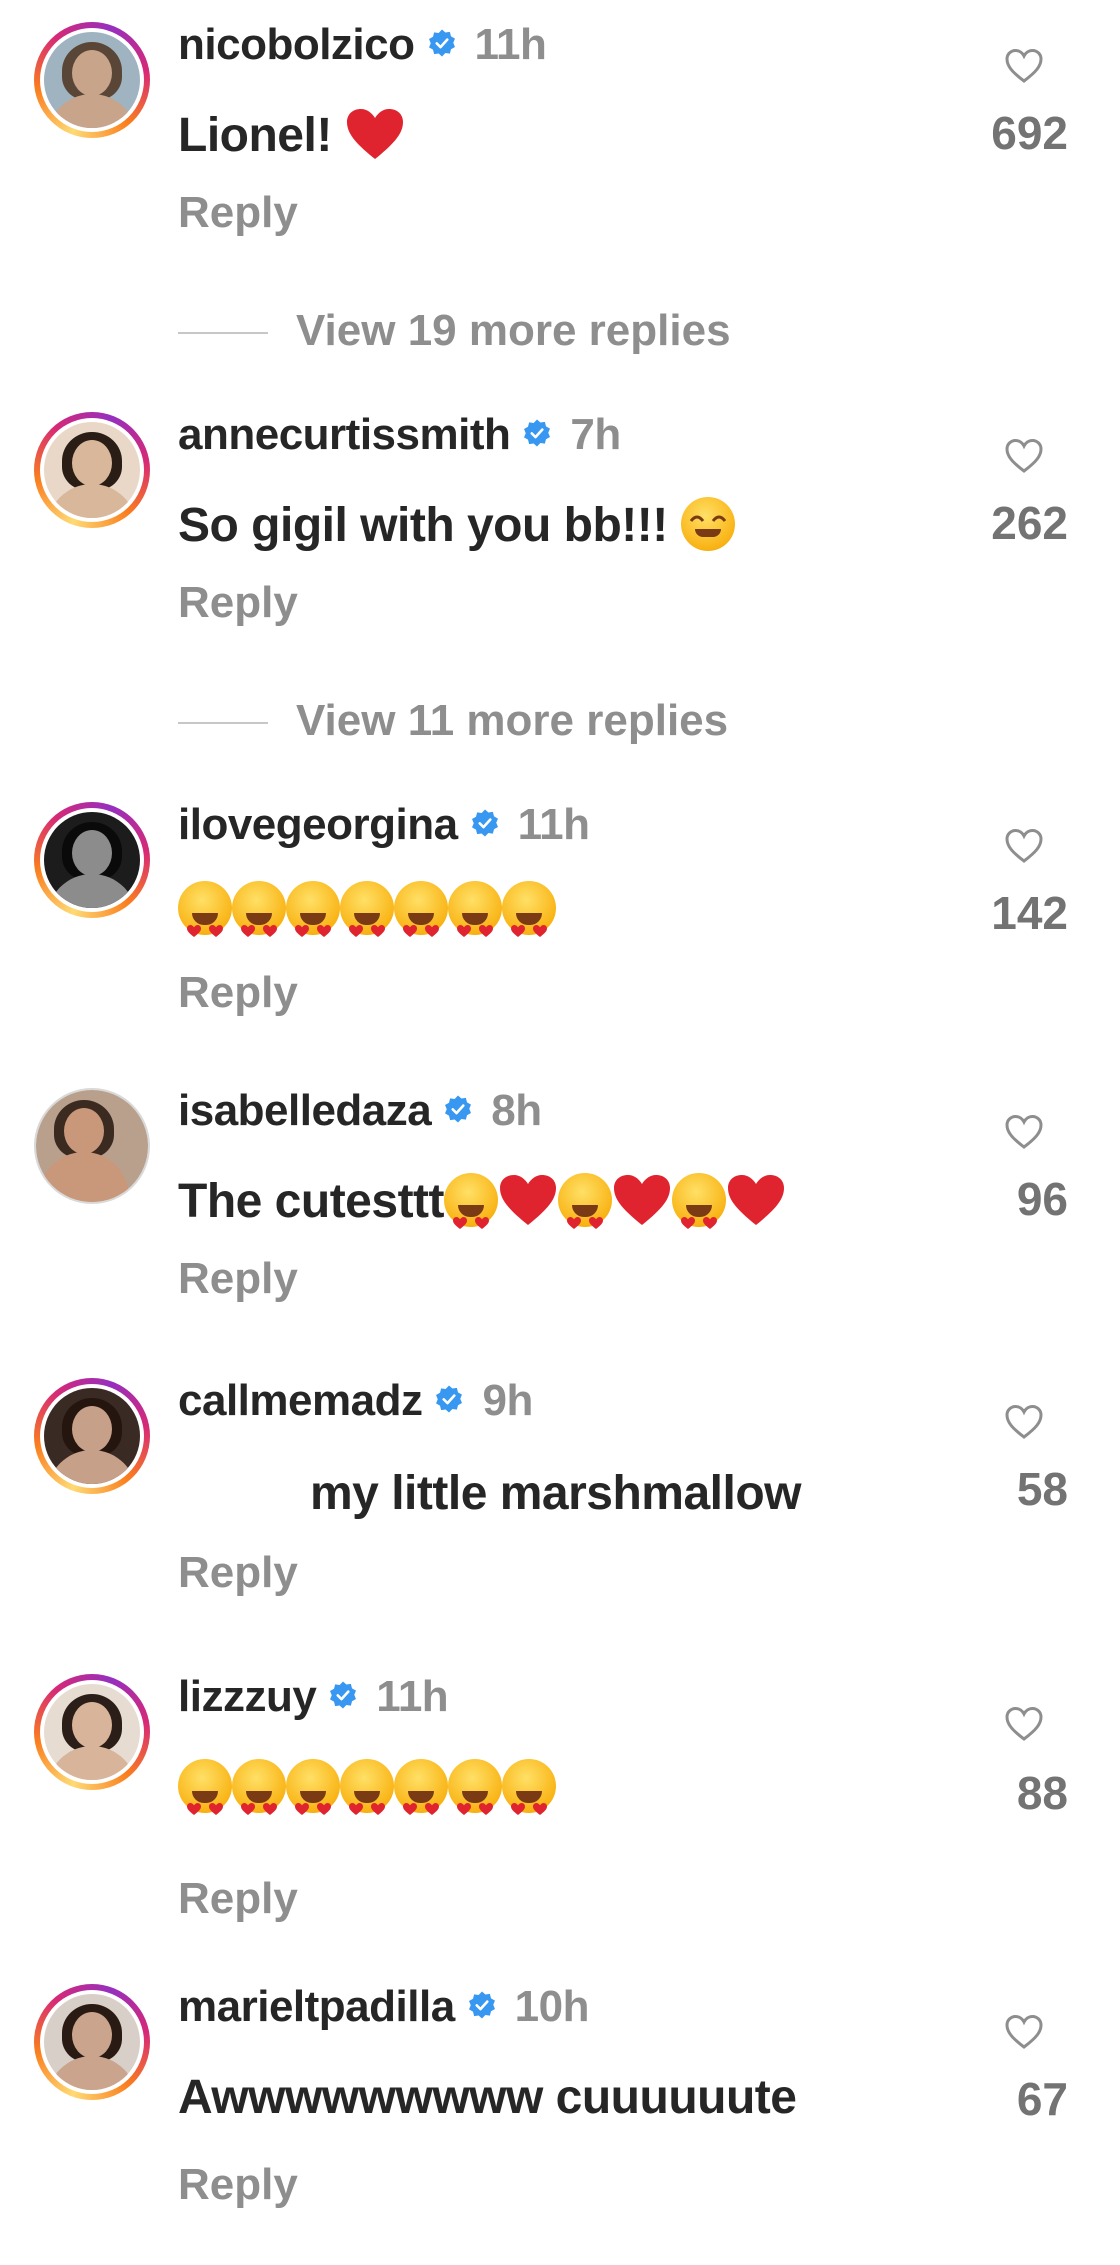 The height and width of the screenshot is (2265, 1120). I want to click on username: annecurtissmith, so click(344, 434).